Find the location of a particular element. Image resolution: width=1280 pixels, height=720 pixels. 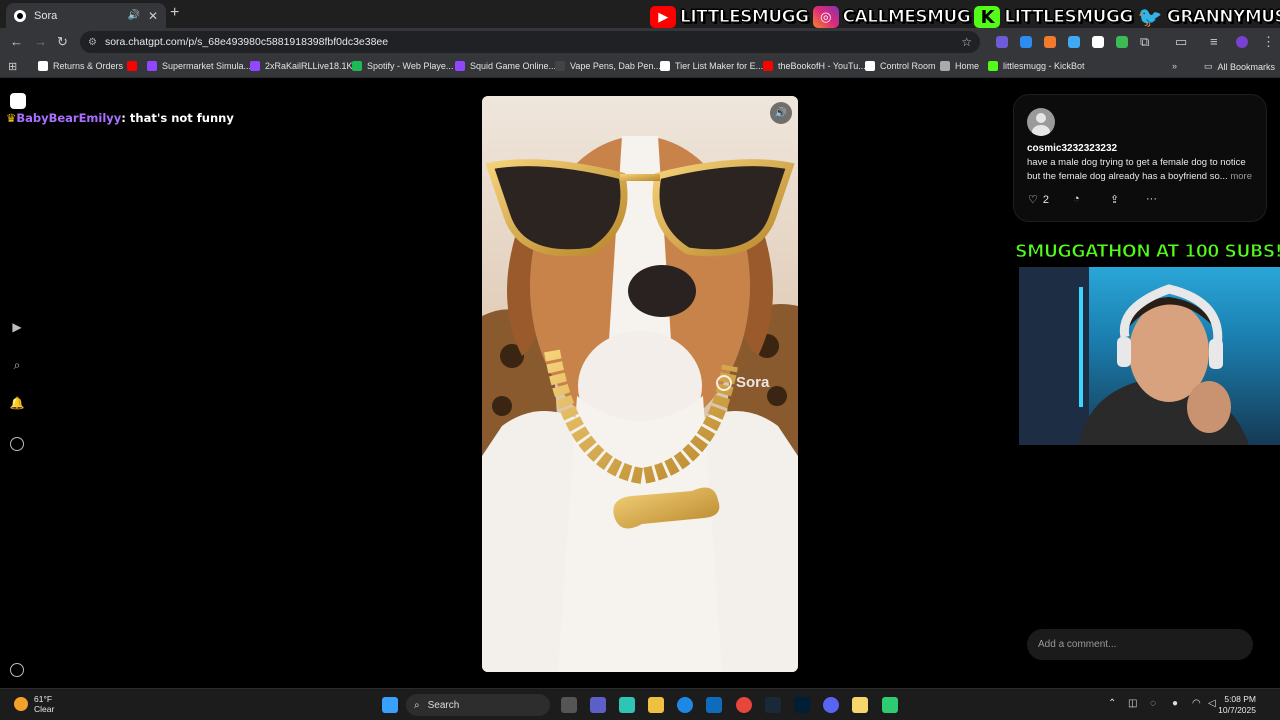

discord-icon is located at coordinates (831, 705).